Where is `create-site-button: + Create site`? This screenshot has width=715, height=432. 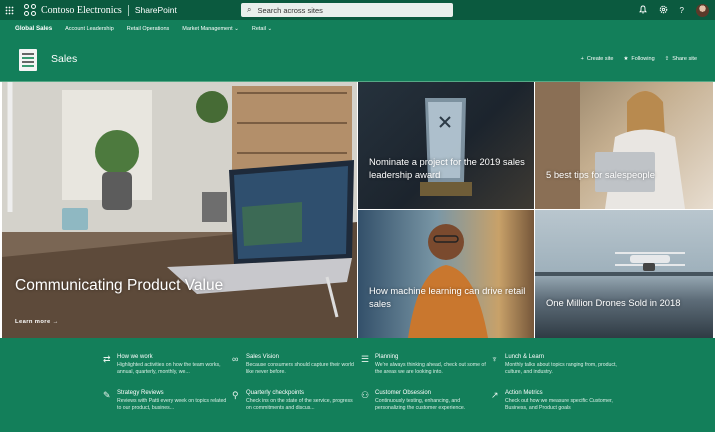 create-site-button: + Create site is located at coordinates (597, 59).